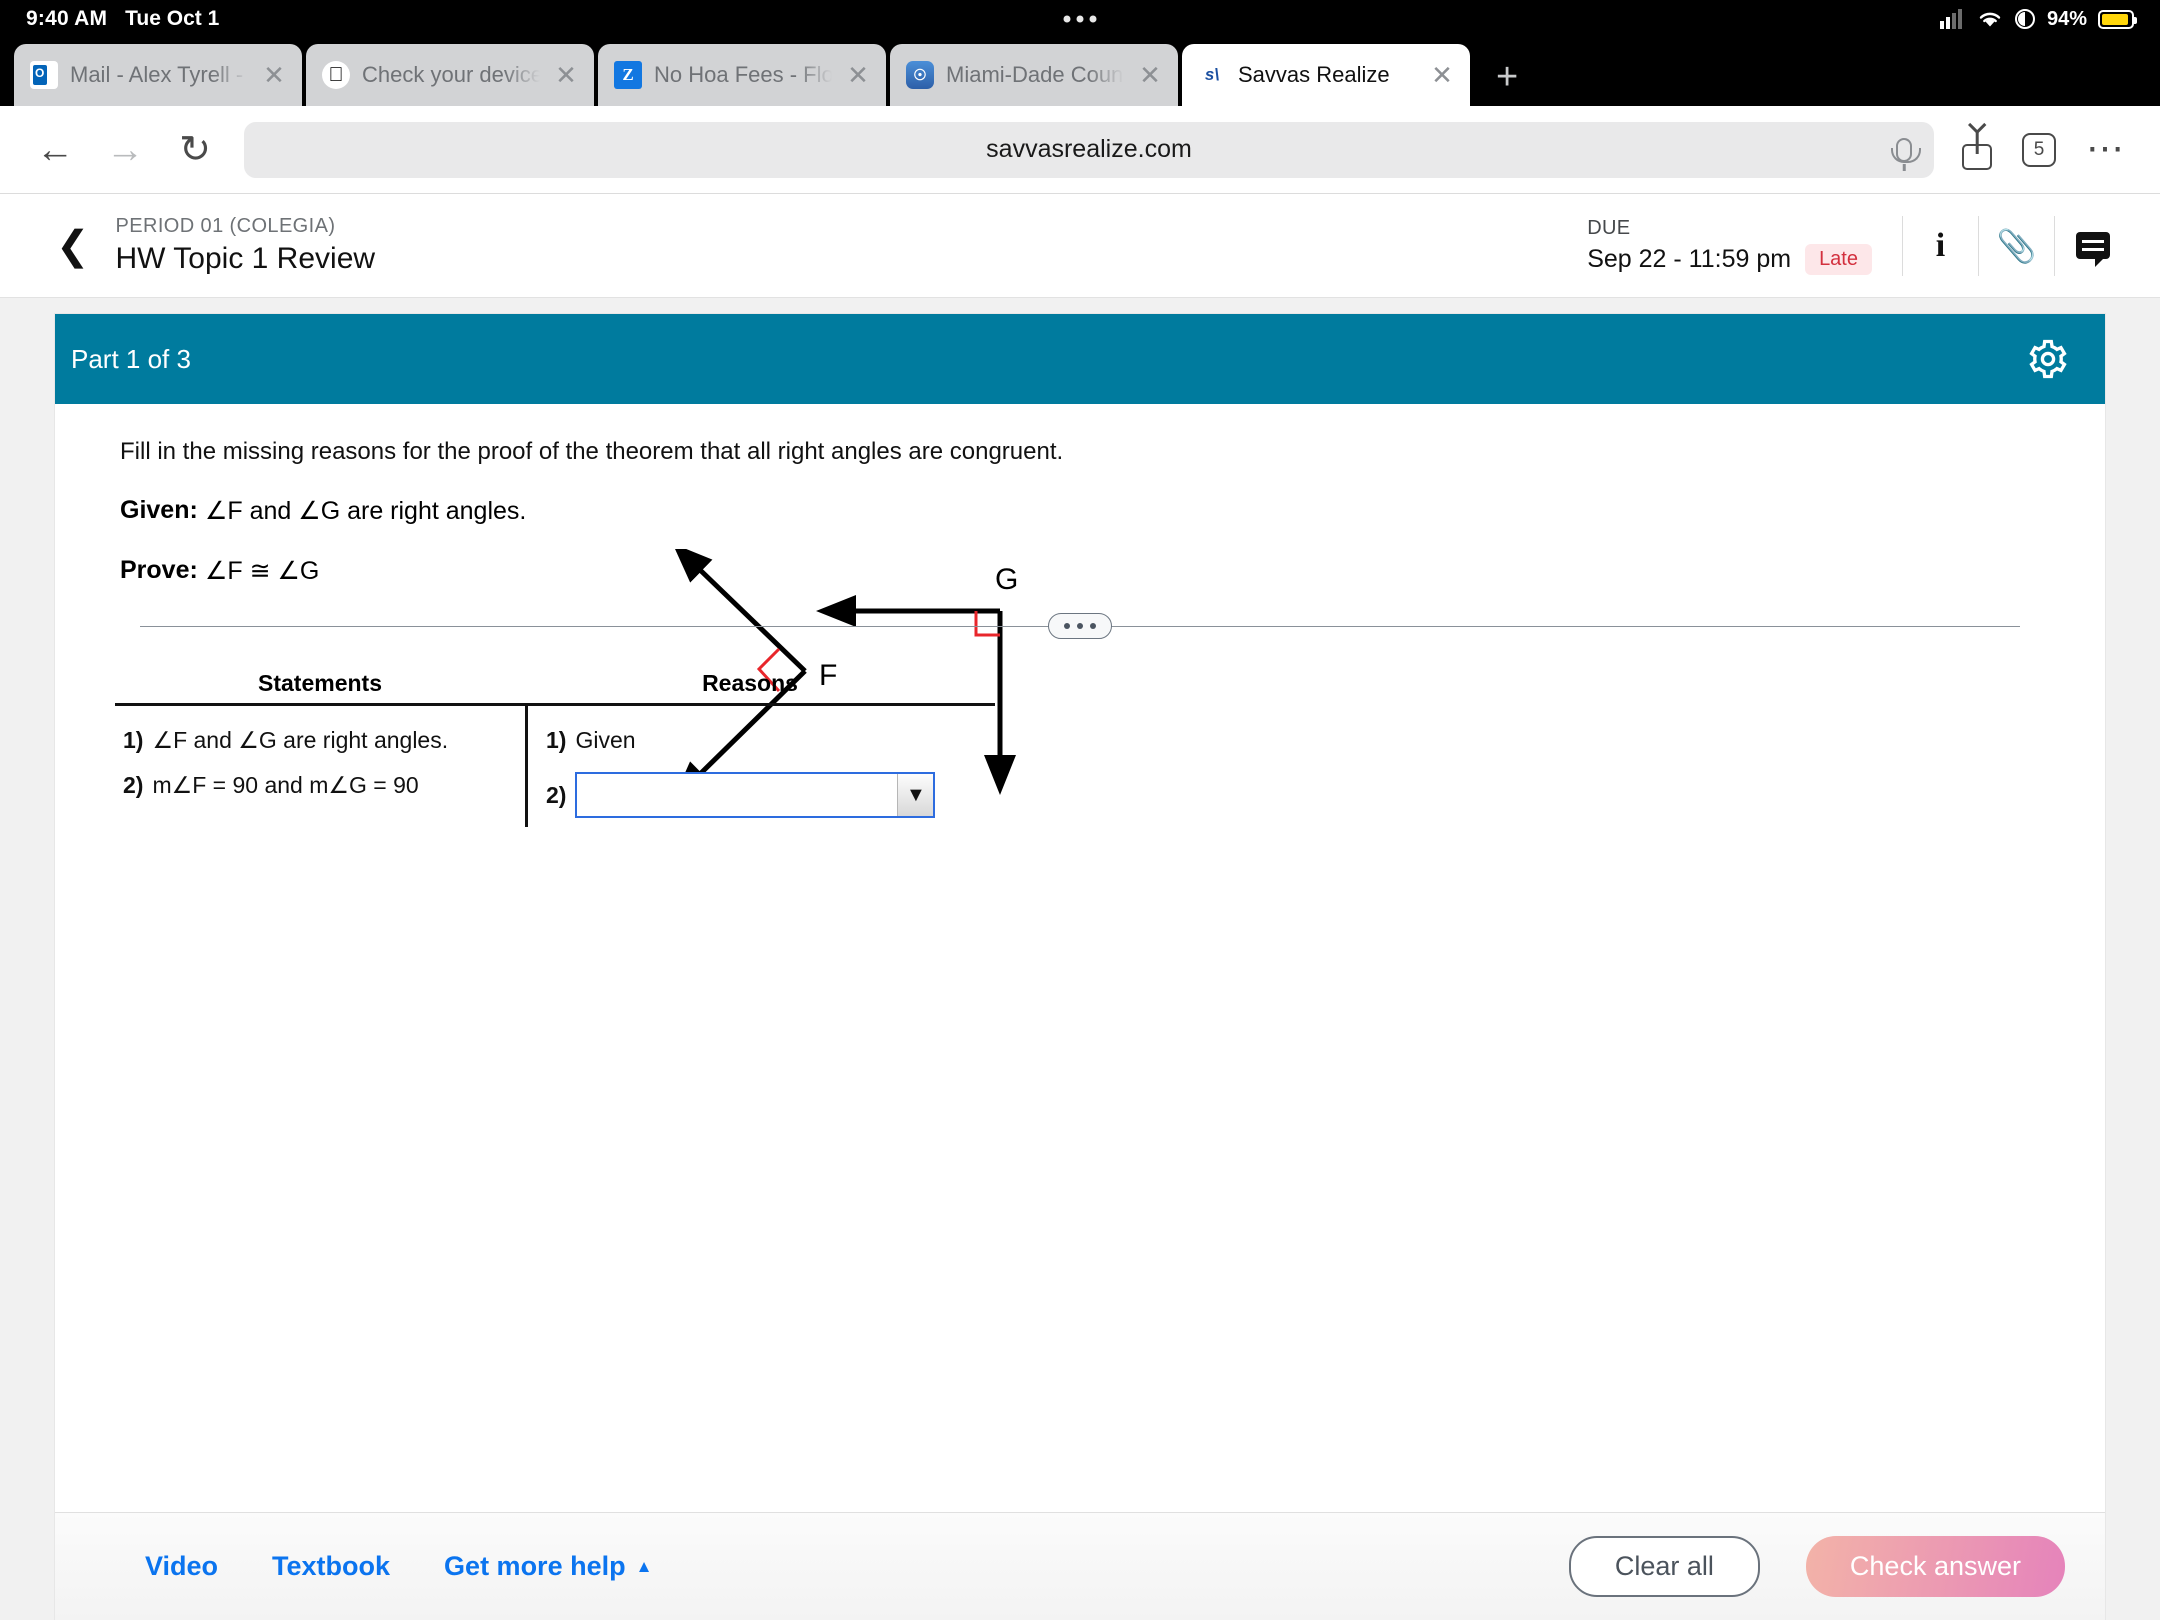 This screenshot has width=2160, height=1620. Describe the element at coordinates (1097, 511) in the screenshot. I see `given-row: Given: ∠F and ∠G are right angles.` at that location.